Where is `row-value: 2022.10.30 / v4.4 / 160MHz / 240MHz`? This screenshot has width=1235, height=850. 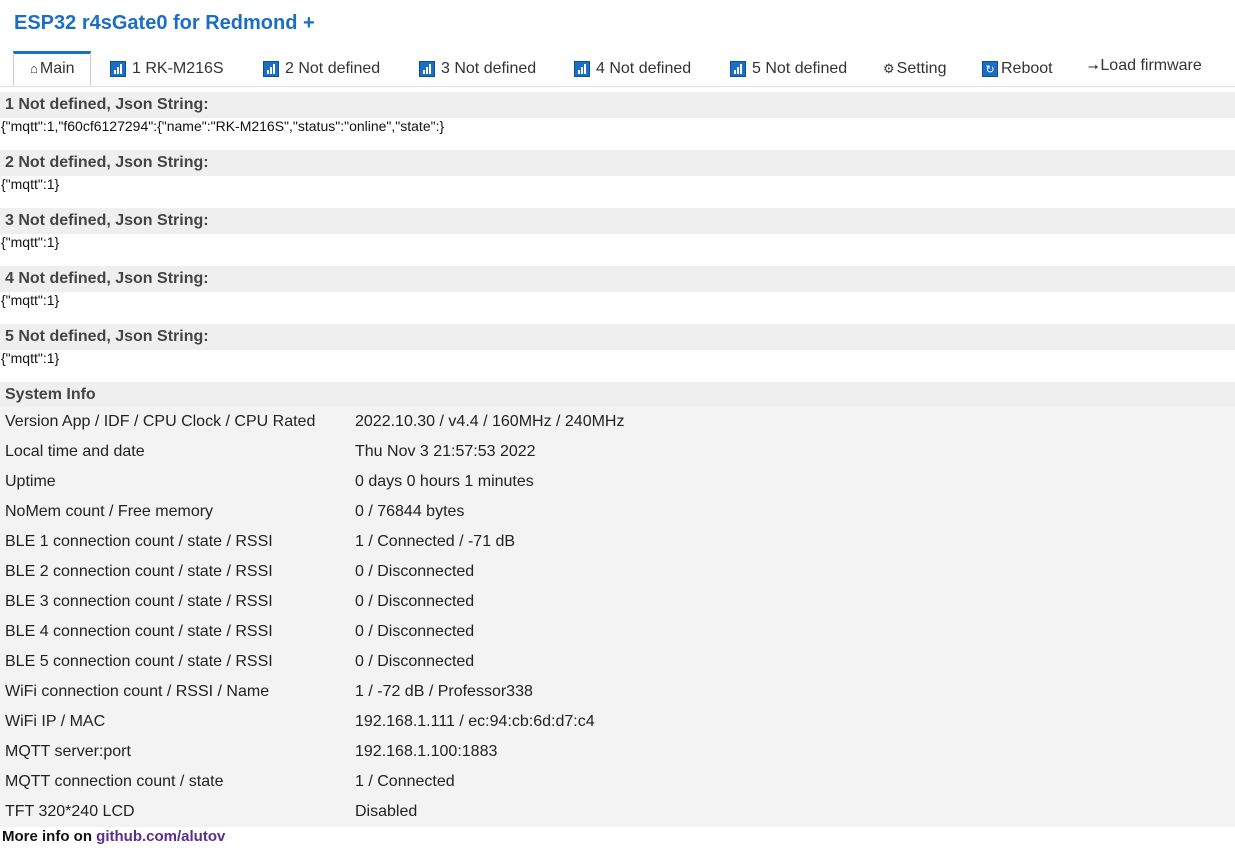 row-value: 2022.10.30 / v4.4 / 160MHz / 240MHz is located at coordinates (490, 421).